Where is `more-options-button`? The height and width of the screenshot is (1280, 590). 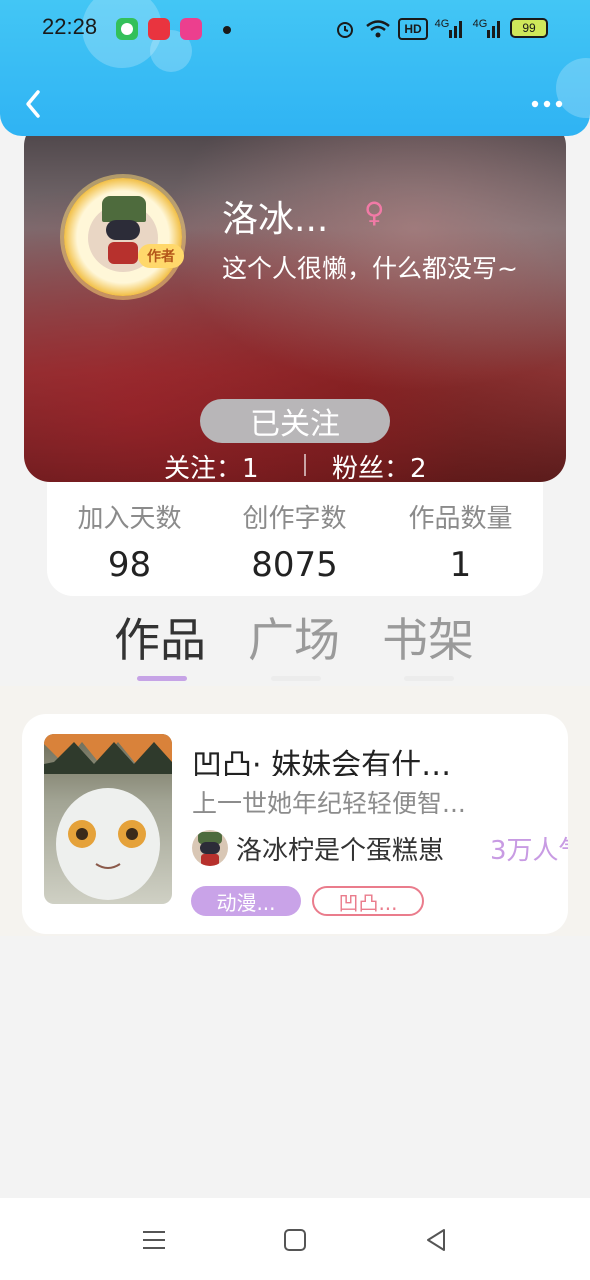 more-options-button is located at coordinates (547, 103).